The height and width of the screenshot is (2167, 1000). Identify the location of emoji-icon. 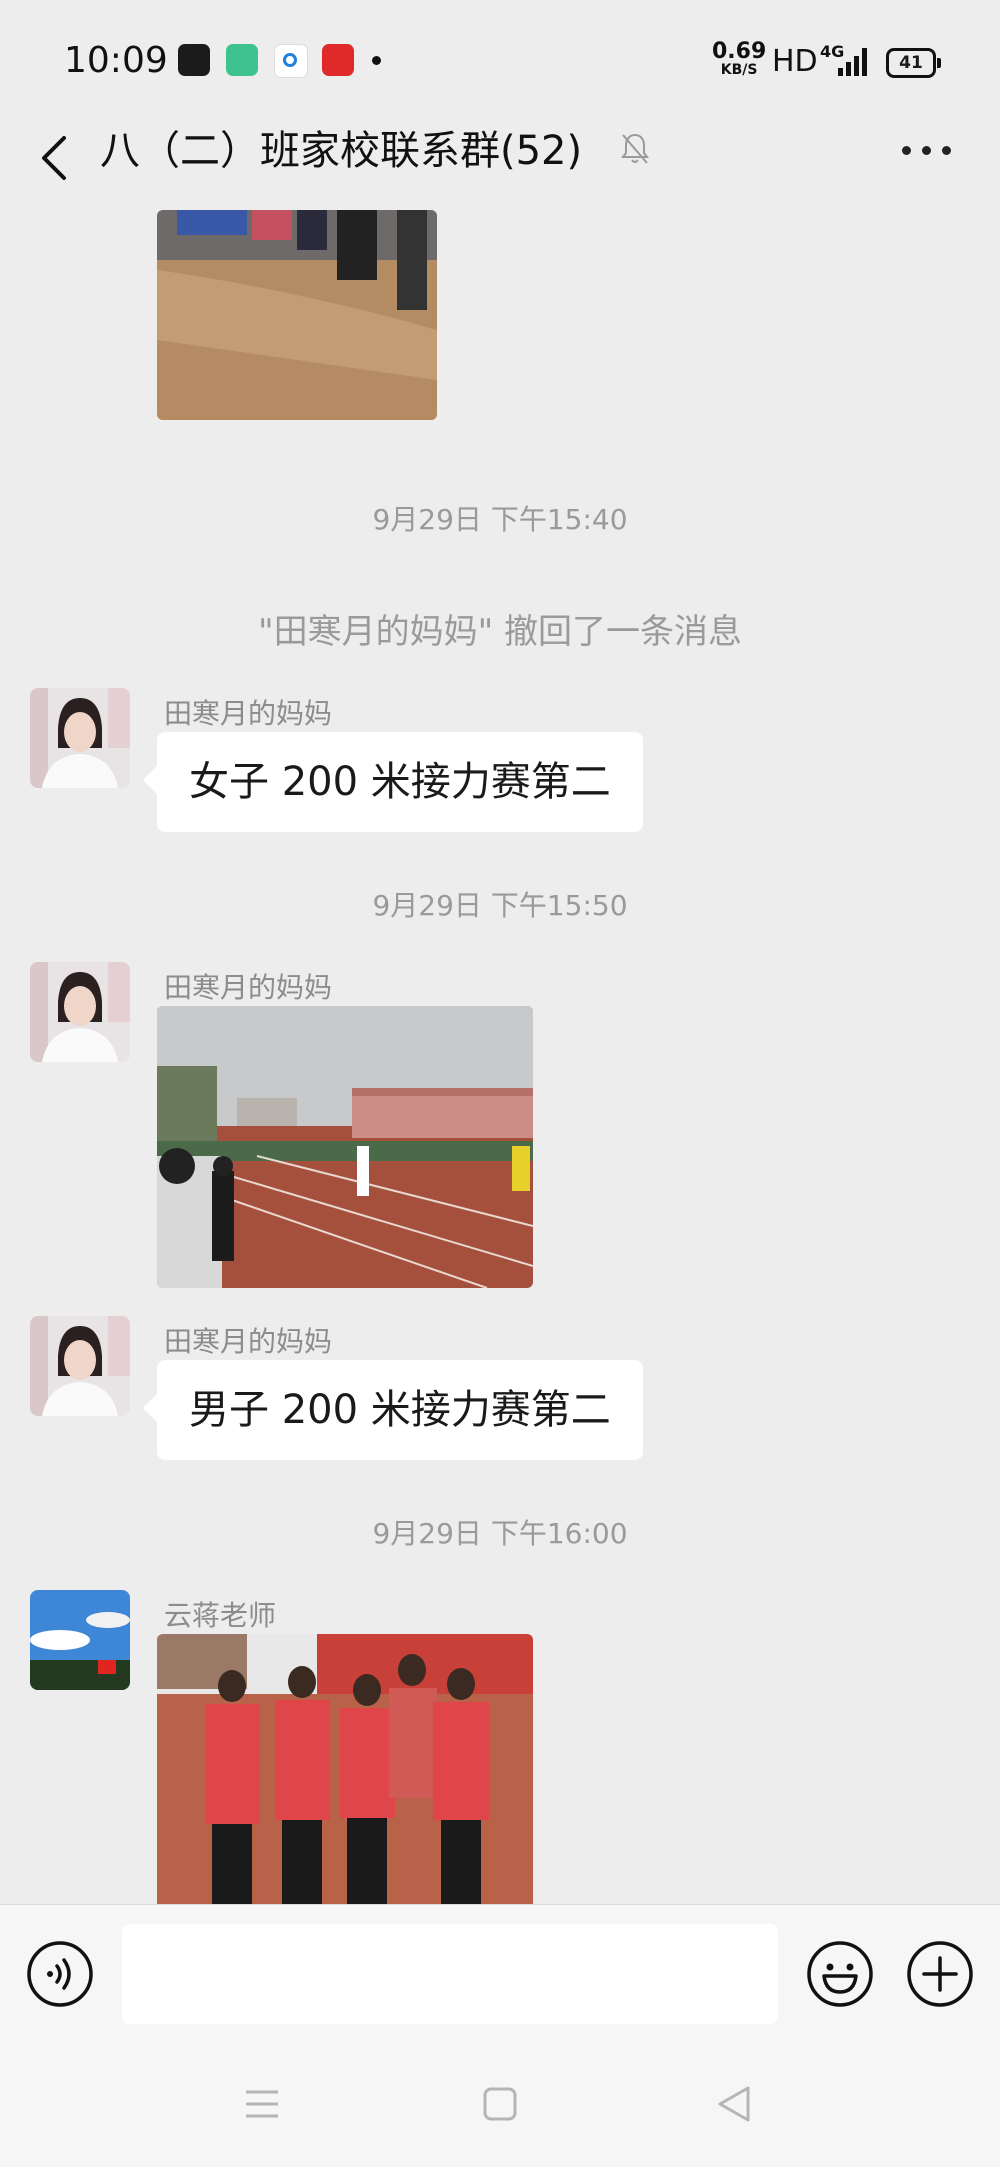
(840, 1974).